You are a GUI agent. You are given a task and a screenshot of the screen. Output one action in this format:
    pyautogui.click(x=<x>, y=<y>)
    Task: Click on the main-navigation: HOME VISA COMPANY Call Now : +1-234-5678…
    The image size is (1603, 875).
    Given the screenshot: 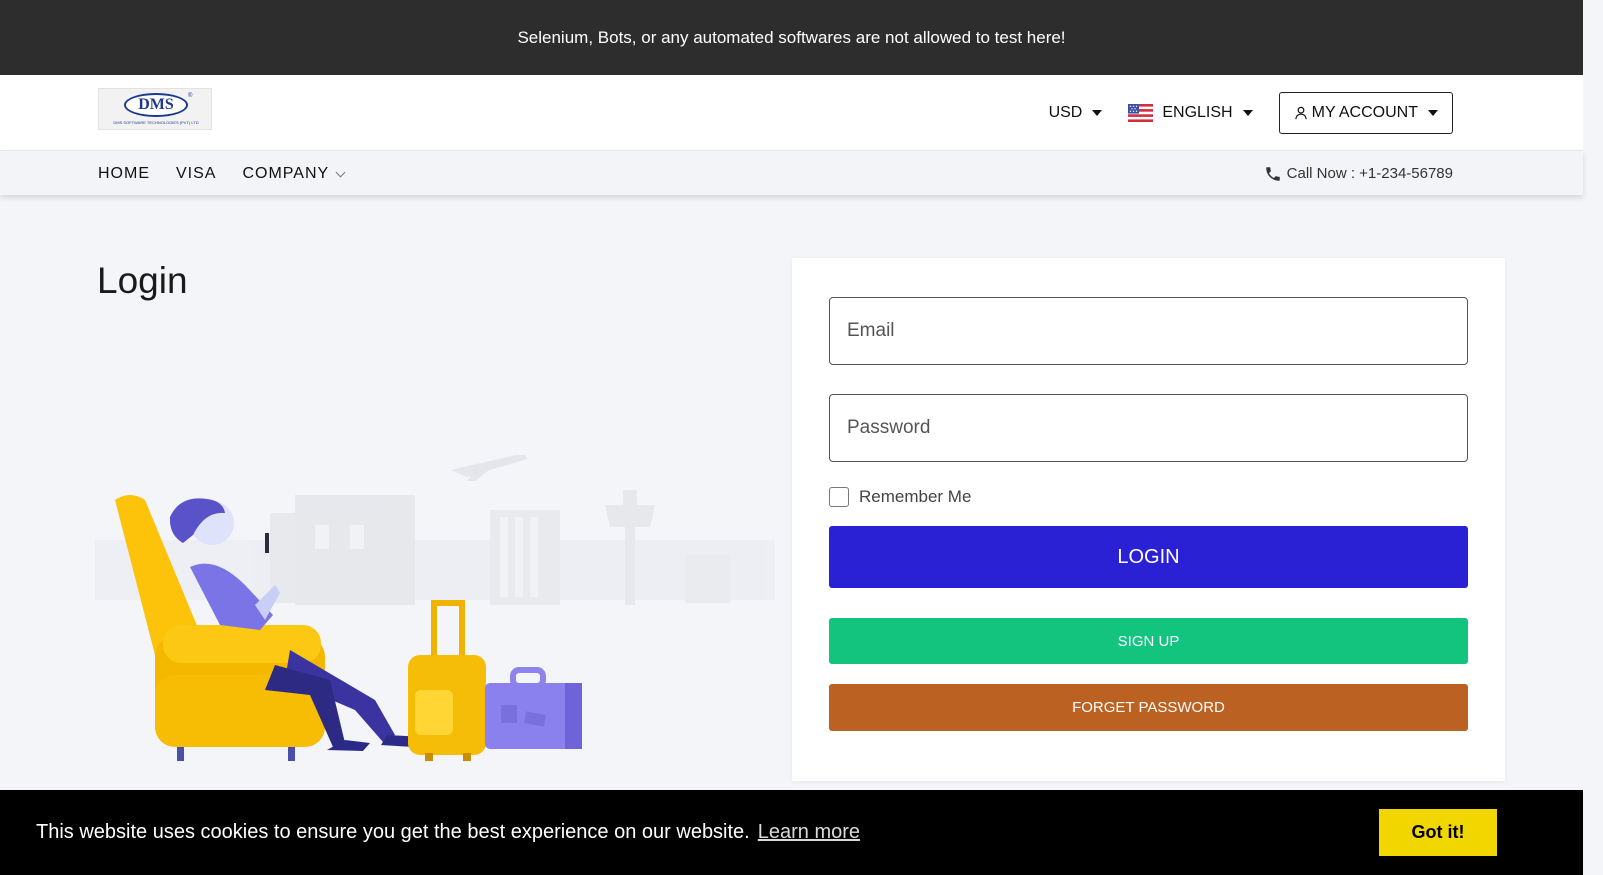 What is the action you would take?
    pyautogui.click(x=791, y=172)
    